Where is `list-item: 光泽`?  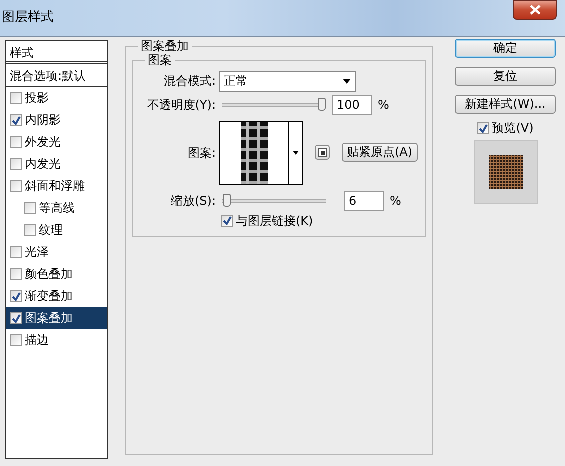
list-item: 光泽 is located at coordinates (56, 252).